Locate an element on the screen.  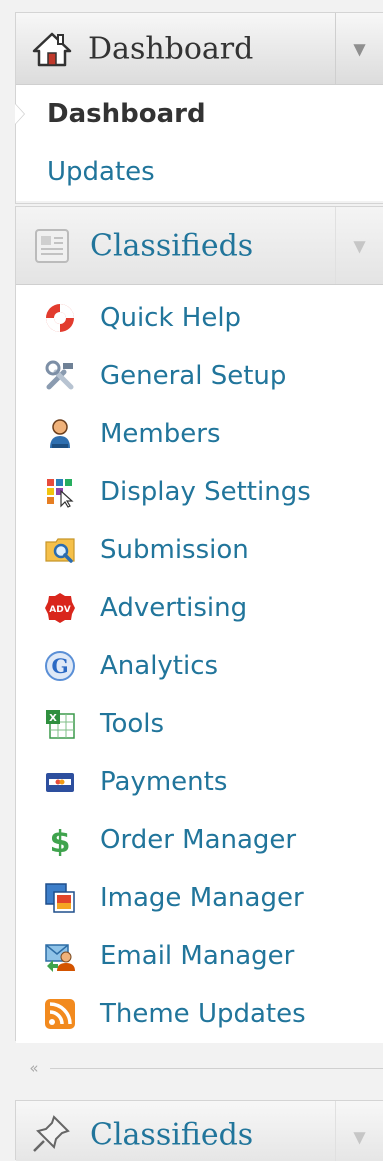
menu-item-advertising: ADV Advertising is located at coordinates (199, 608).